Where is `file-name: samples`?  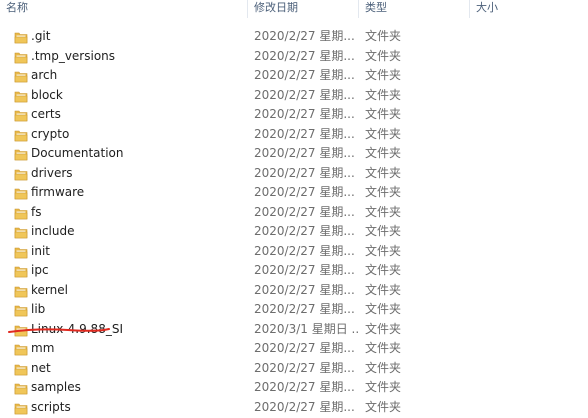 file-name: samples is located at coordinates (56, 387).